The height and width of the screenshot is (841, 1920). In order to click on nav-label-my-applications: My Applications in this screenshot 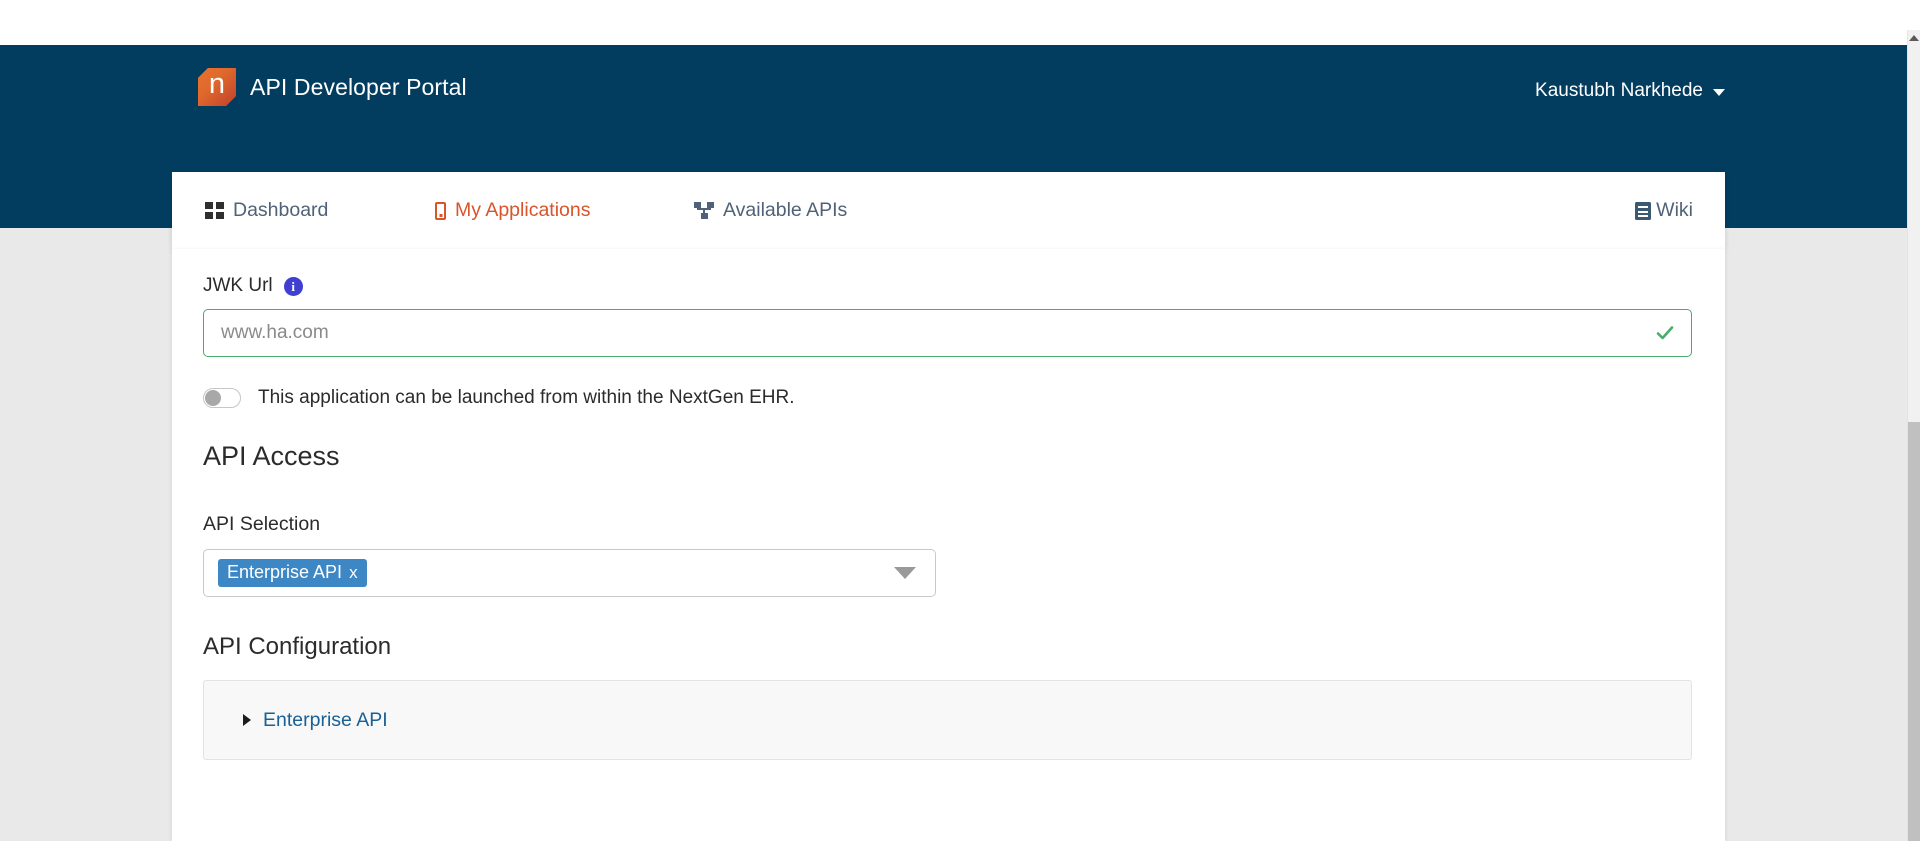, I will do `click(523, 210)`.